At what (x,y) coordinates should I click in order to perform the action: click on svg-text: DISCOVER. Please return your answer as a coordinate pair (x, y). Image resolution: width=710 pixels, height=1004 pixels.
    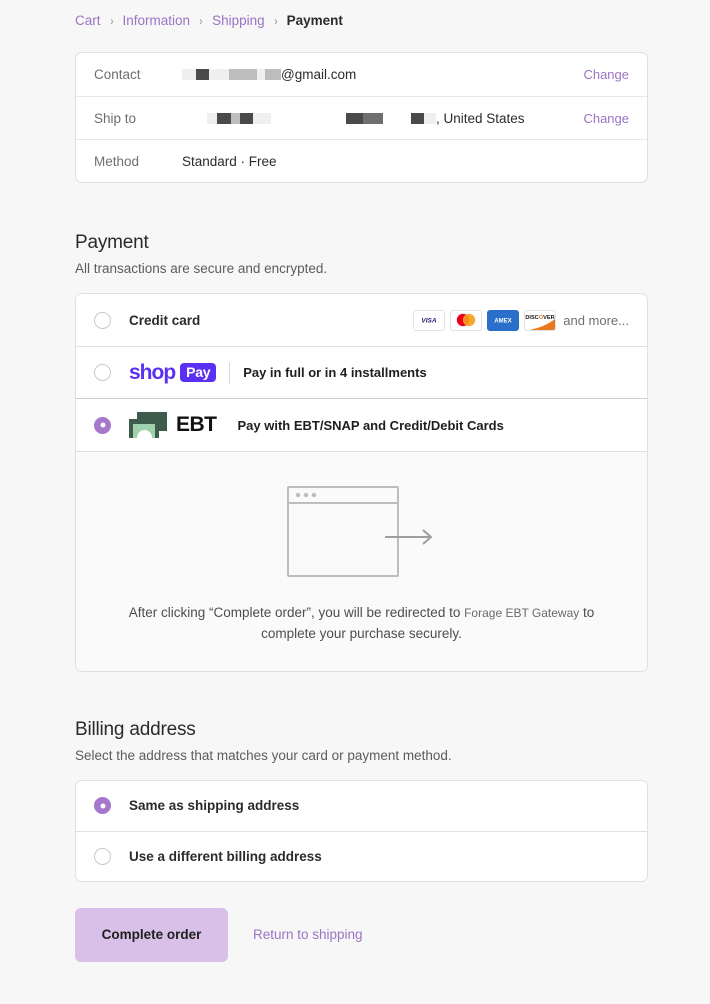
    Looking at the image, I should click on (540, 318).